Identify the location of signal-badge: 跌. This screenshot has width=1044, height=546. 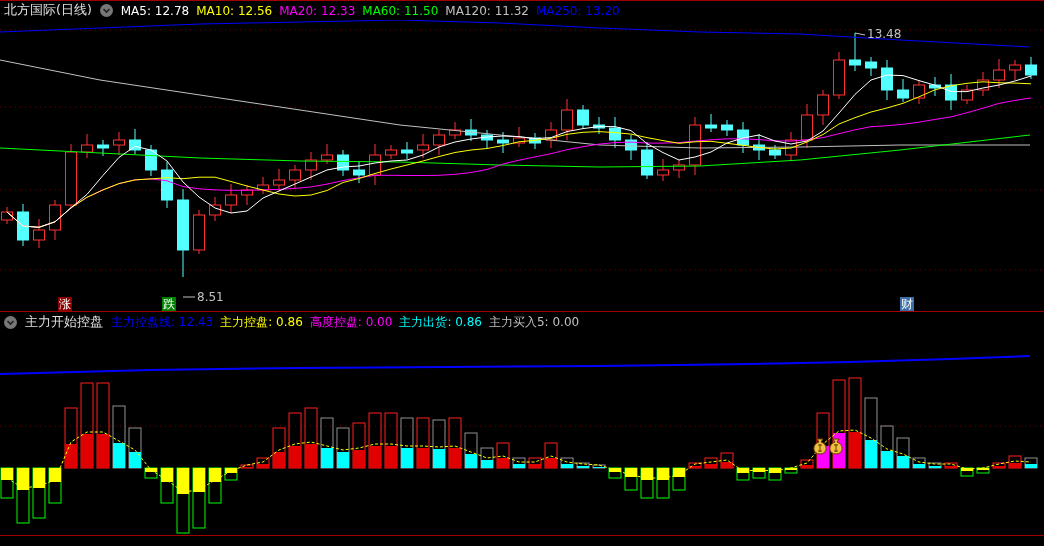
(169, 304).